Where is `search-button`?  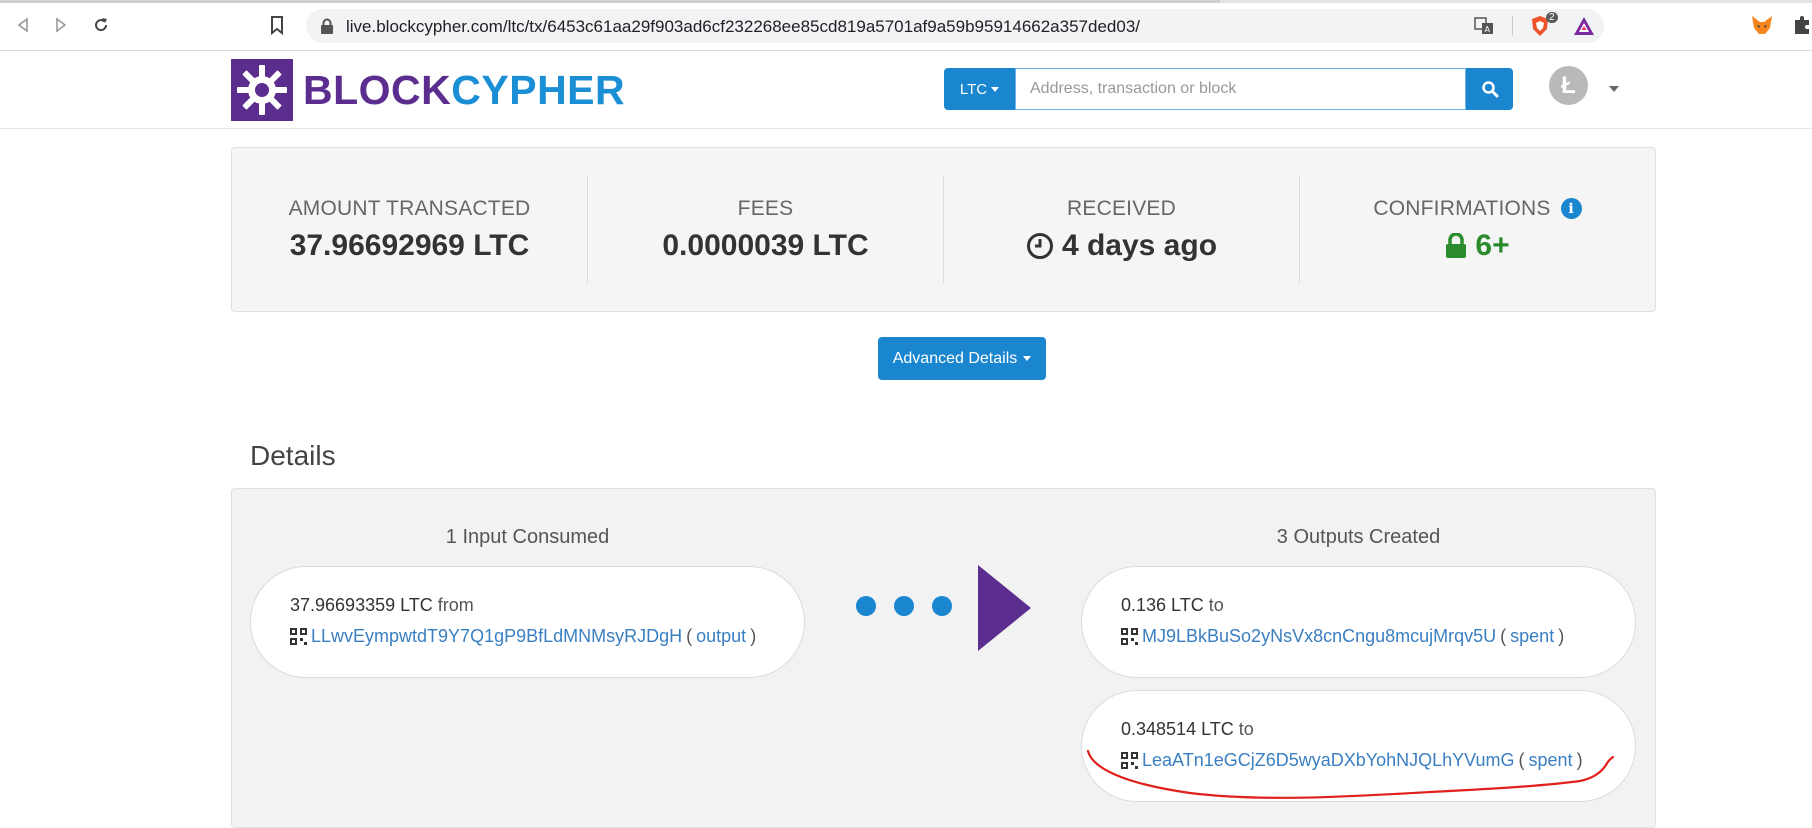 search-button is located at coordinates (1489, 89).